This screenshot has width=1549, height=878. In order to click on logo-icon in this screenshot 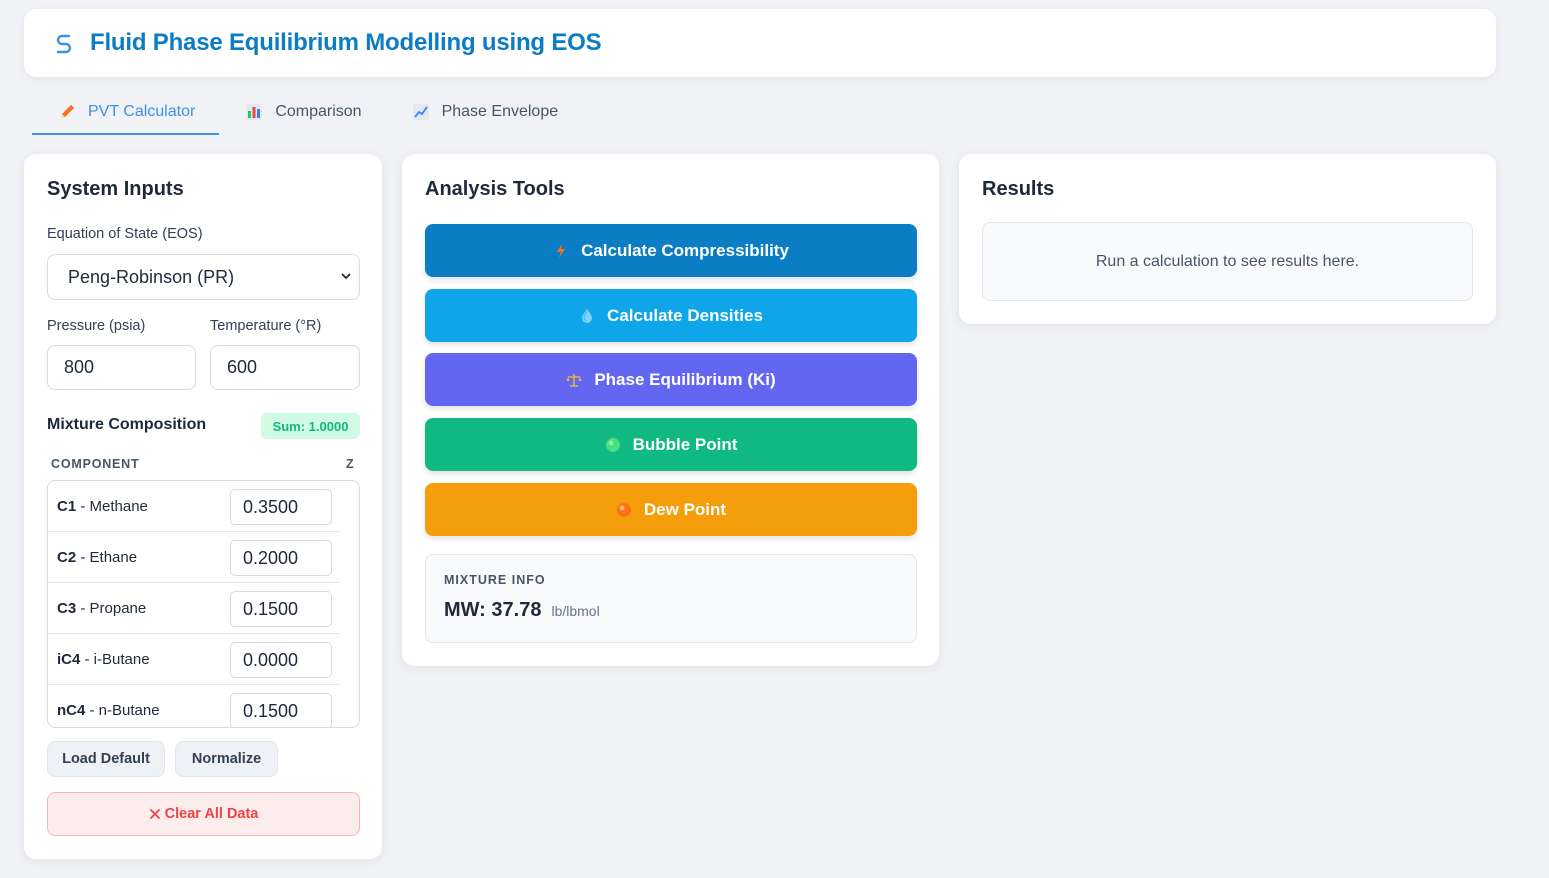, I will do `click(64, 44)`.